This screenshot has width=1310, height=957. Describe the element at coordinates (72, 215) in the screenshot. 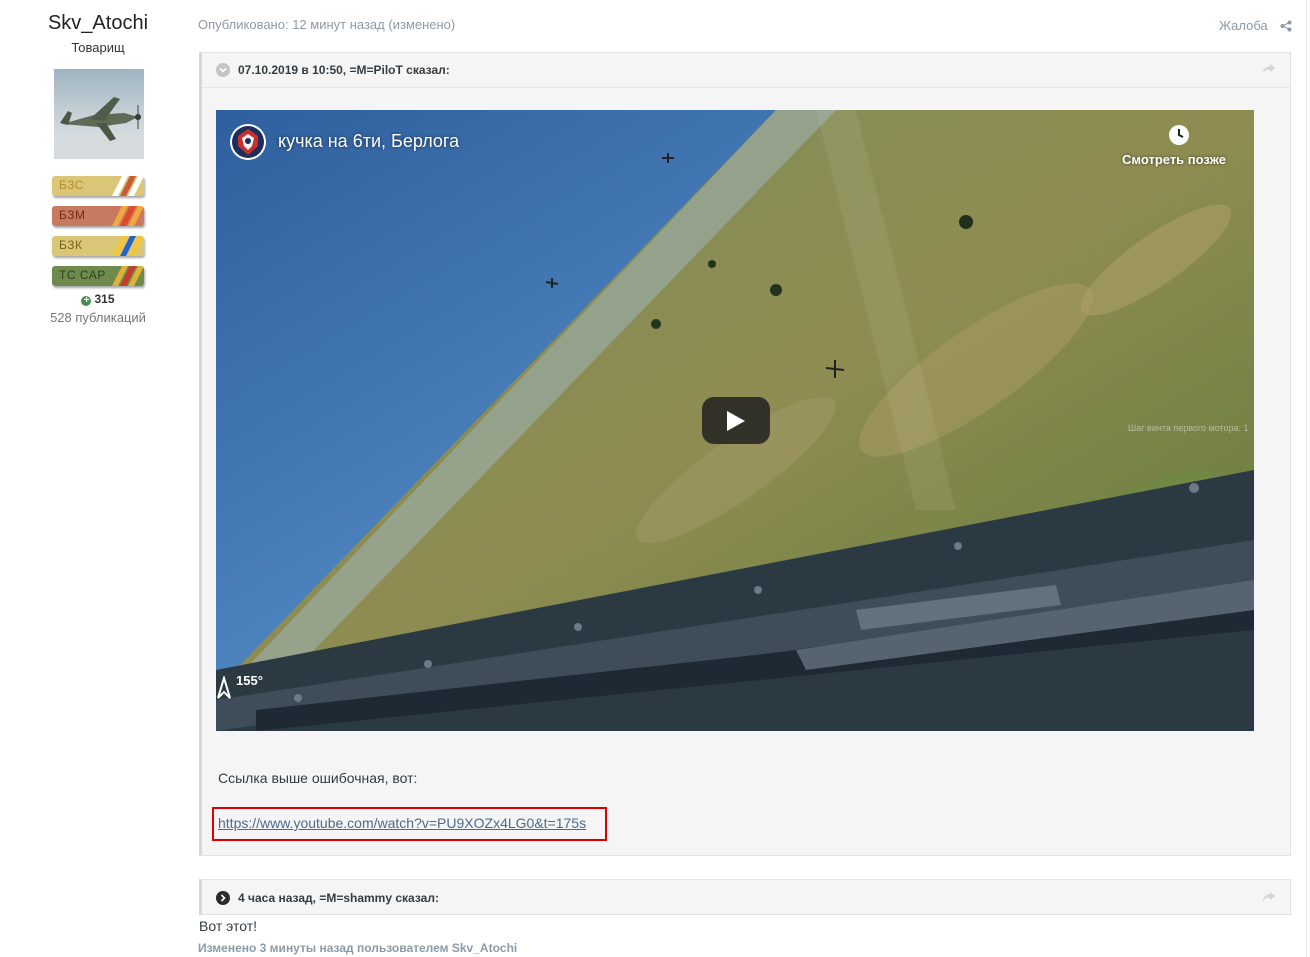

I see `badge-label: БЗМ` at that location.